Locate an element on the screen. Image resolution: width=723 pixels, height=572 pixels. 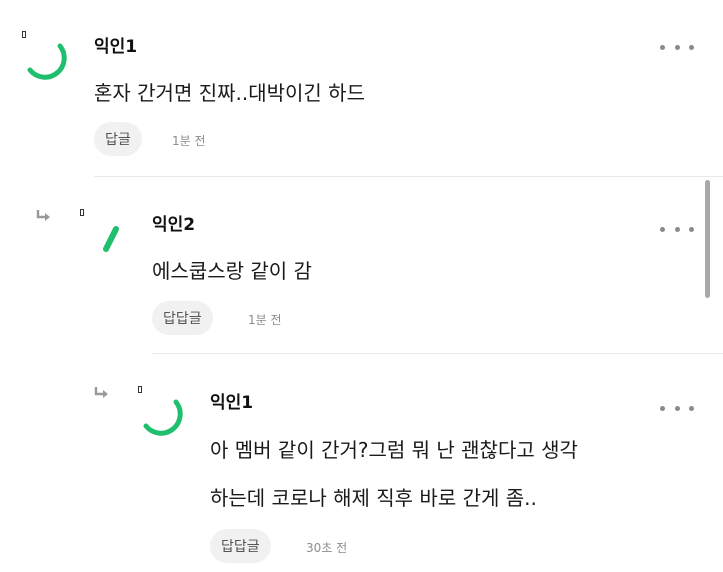
comment-author: 익인2 is located at coordinates (173, 222).